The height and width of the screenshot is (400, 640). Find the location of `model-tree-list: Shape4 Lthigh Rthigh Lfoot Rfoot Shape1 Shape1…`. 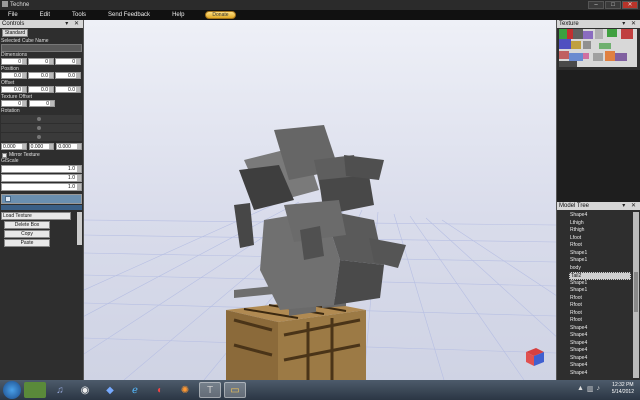

model-tree-list: Shape4 Lthigh Rthigh Lfoot Rfoot Shape1 Shape1… is located at coordinates (600, 294).